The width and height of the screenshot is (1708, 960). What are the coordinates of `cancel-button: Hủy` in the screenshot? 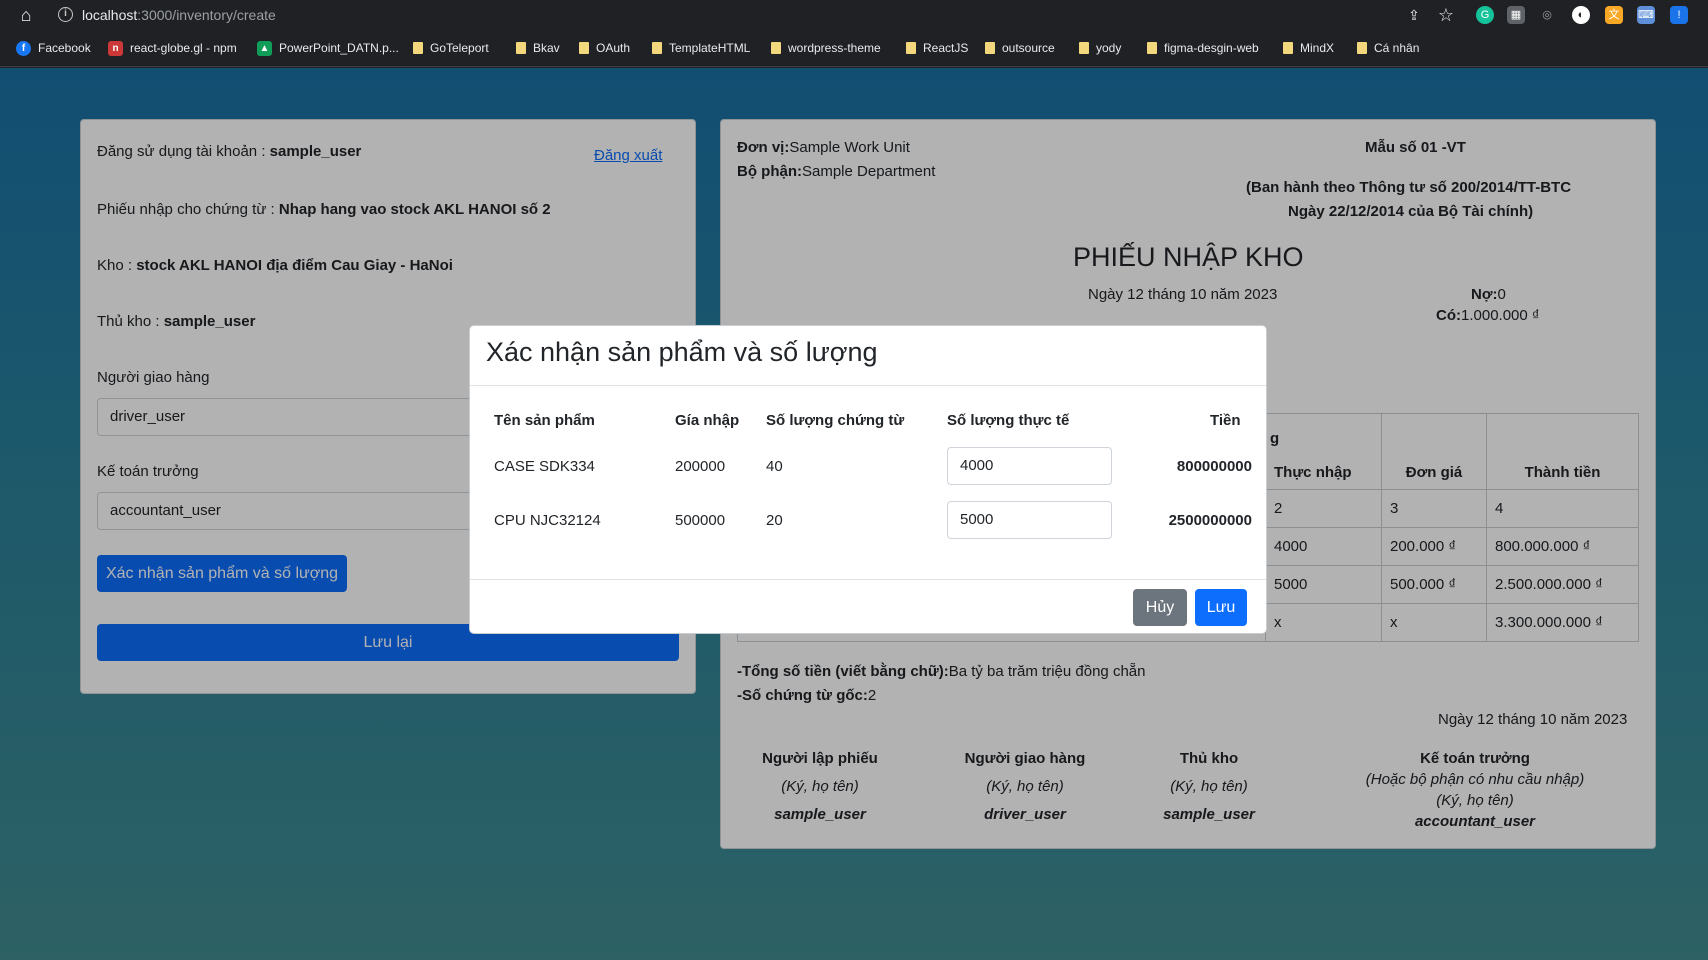 It's located at (1160, 607).